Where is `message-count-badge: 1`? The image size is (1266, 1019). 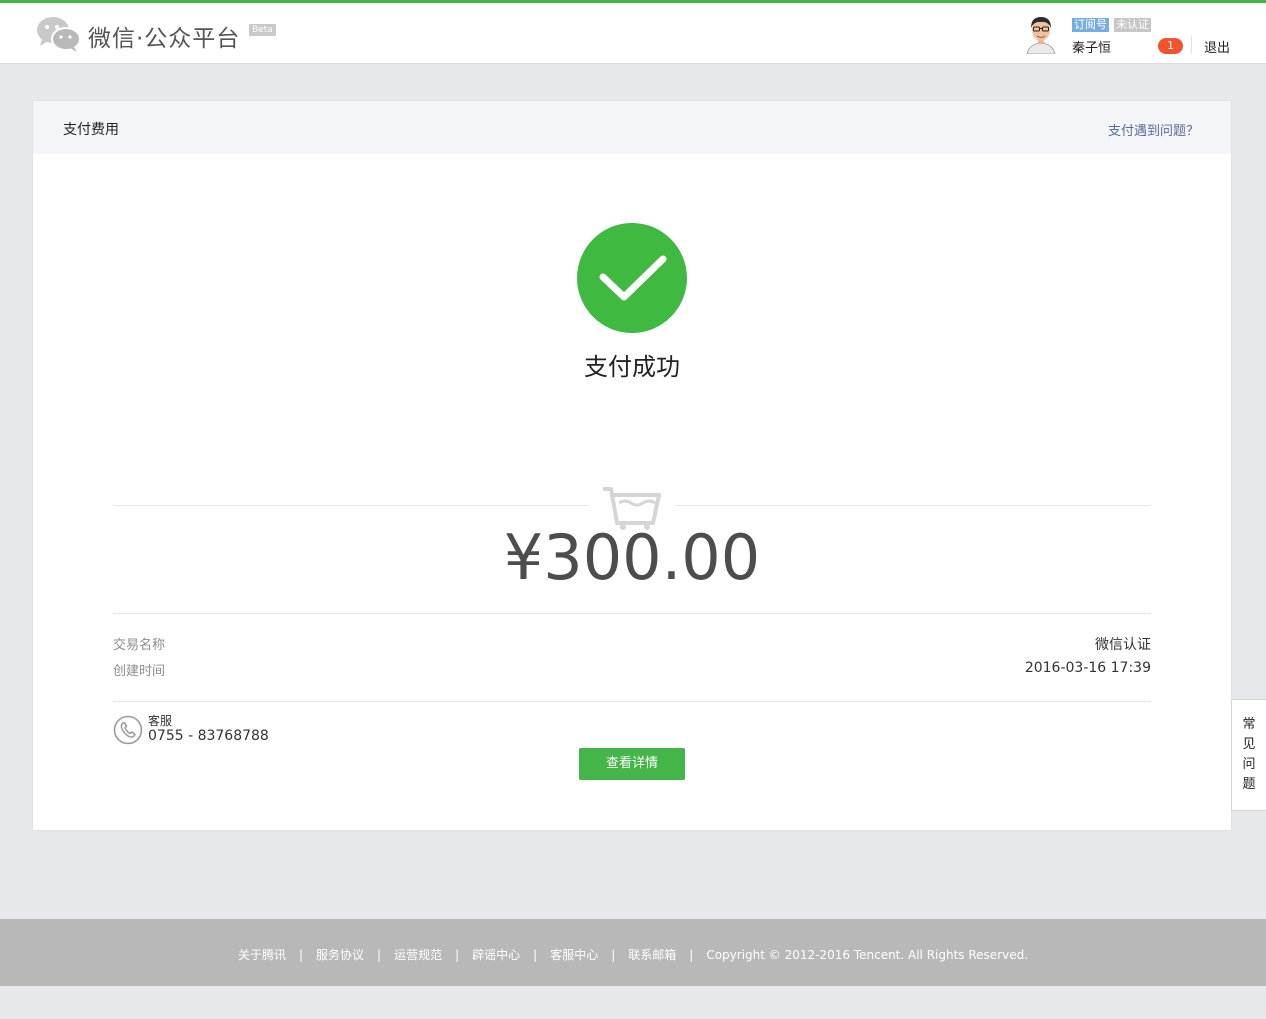
message-count-badge: 1 is located at coordinates (1170, 46).